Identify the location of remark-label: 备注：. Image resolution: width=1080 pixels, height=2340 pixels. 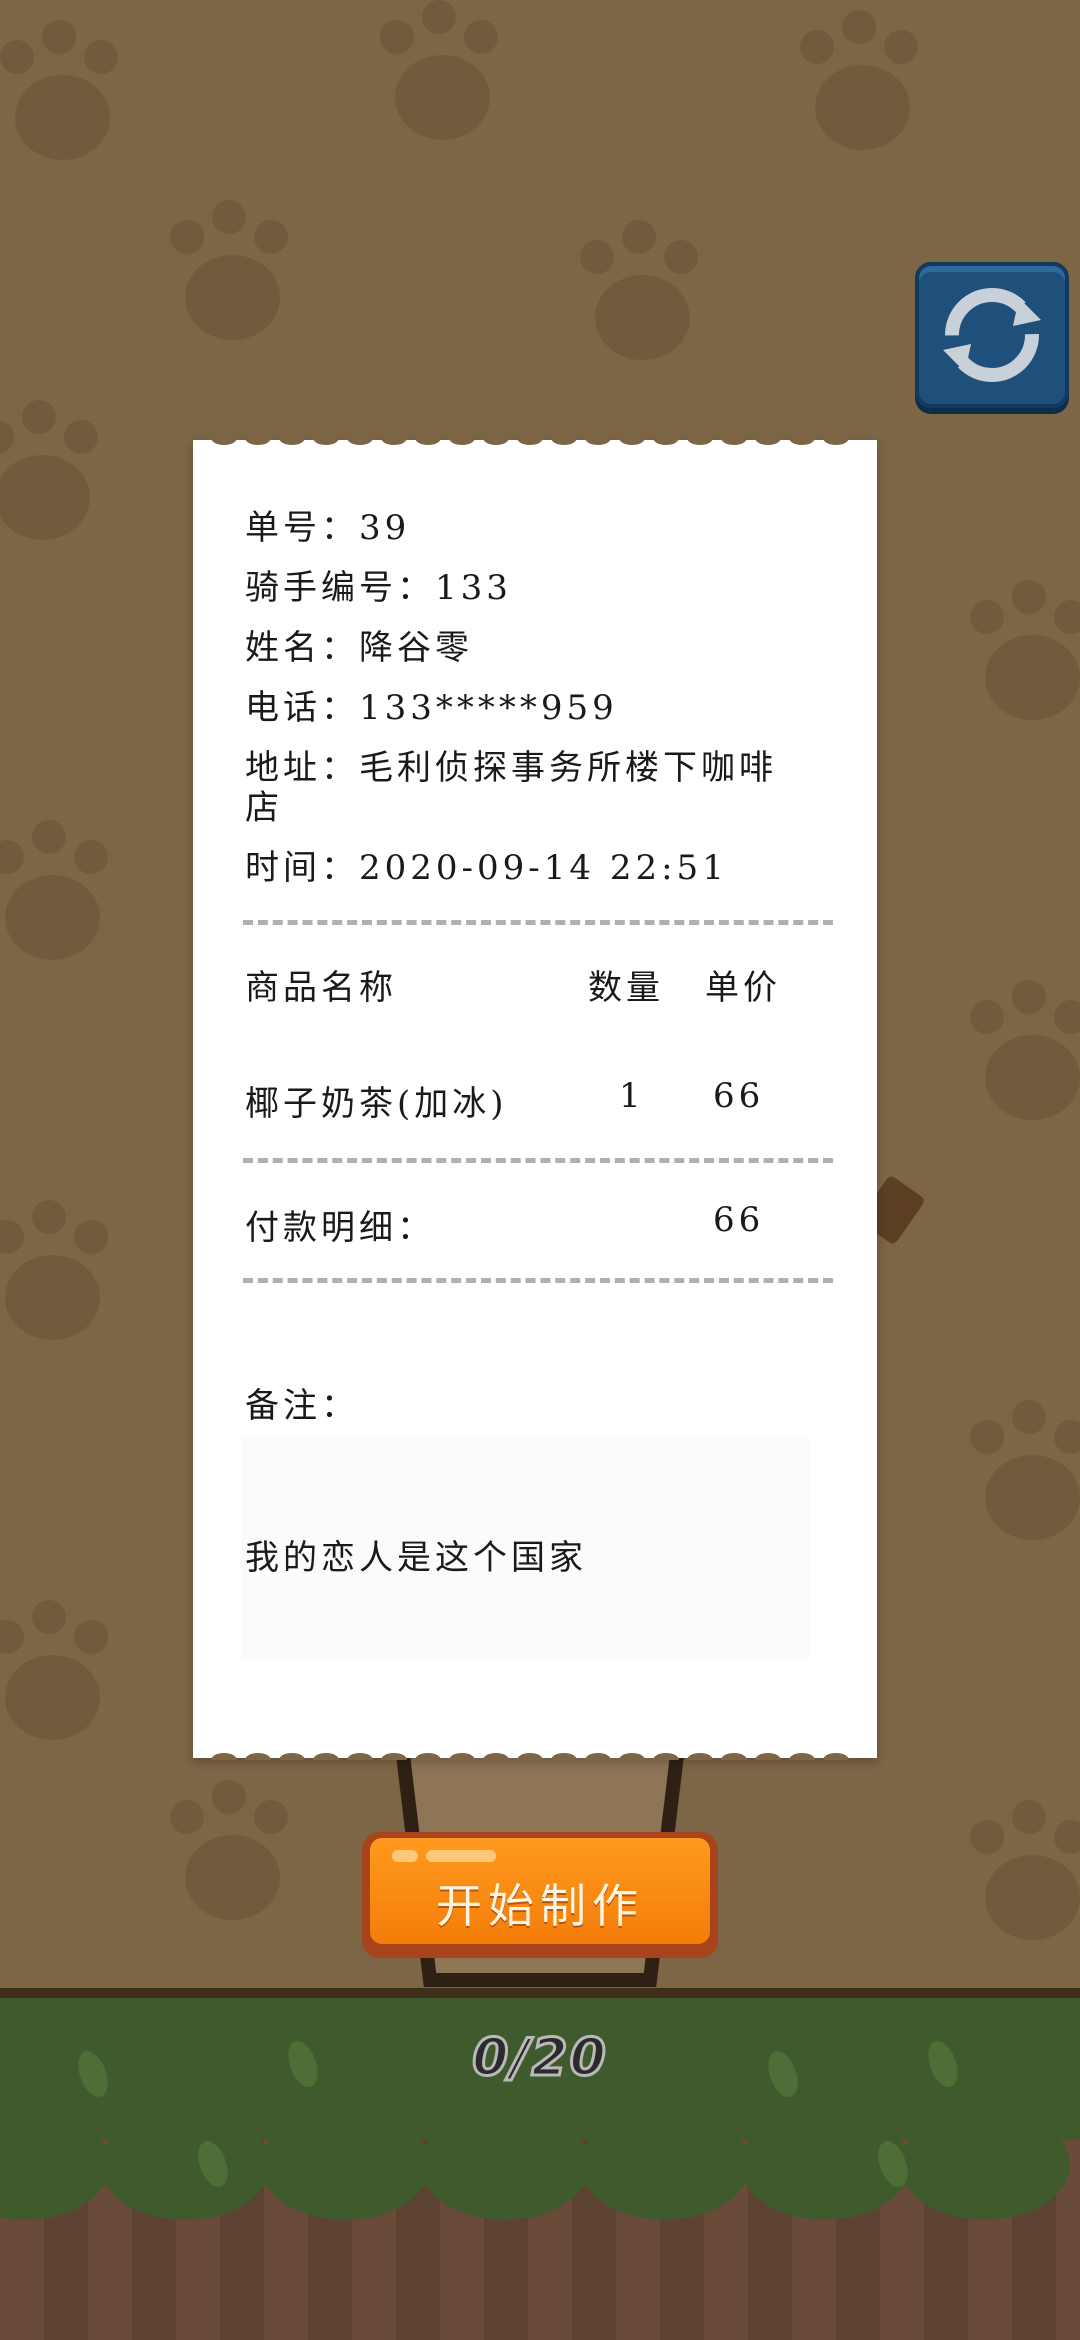
(302, 1406).